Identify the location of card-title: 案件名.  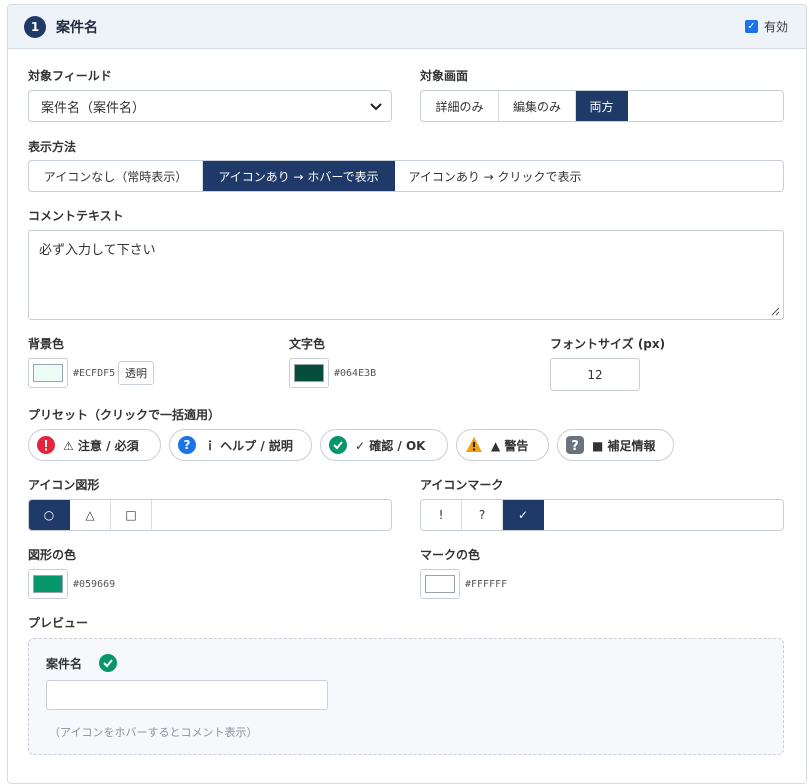
(77, 27).